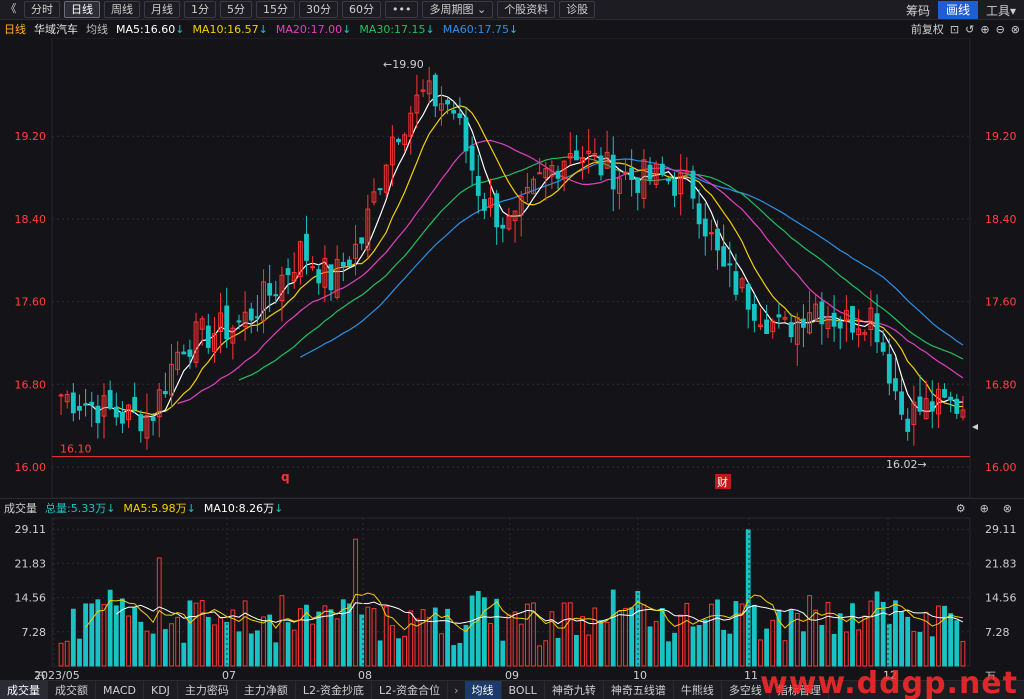 Image resolution: width=1024 pixels, height=699 pixels. Describe the element at coordinates (82, 9) in the screenshot. I see `period-button-1: 日线` at that location.